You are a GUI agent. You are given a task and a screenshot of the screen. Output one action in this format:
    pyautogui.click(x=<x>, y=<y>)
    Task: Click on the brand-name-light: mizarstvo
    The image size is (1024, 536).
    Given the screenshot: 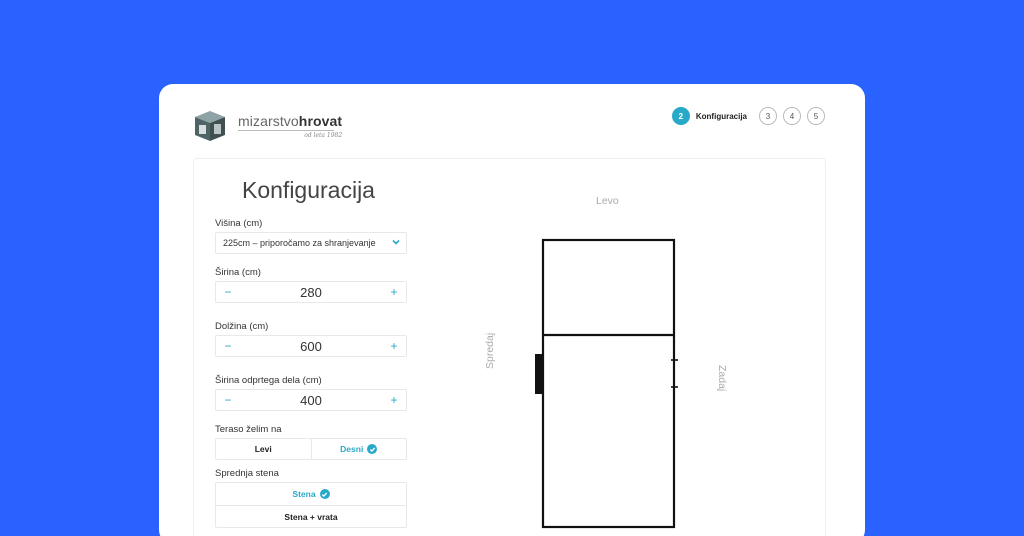 What is the action you would take?
    pyautogui.click(x=268, y=121)
    